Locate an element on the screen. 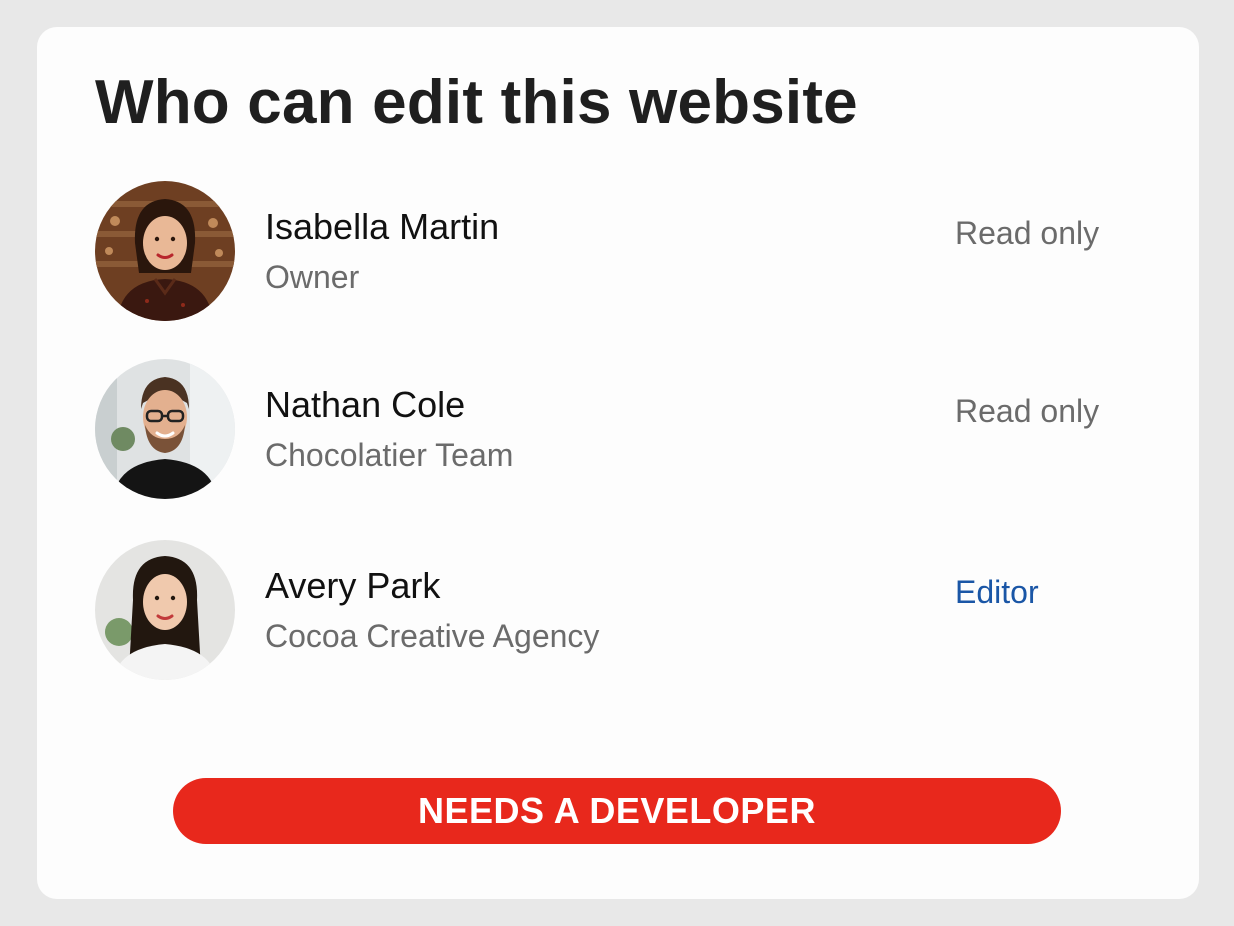 This screenshot has width=1234, height=926. member-name: Nathan Cole is located at coordinates (365, 404).